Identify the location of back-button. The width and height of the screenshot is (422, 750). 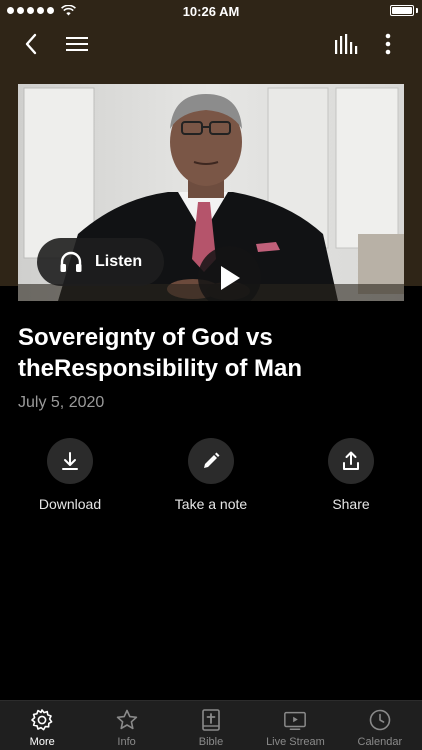
(31, 44).